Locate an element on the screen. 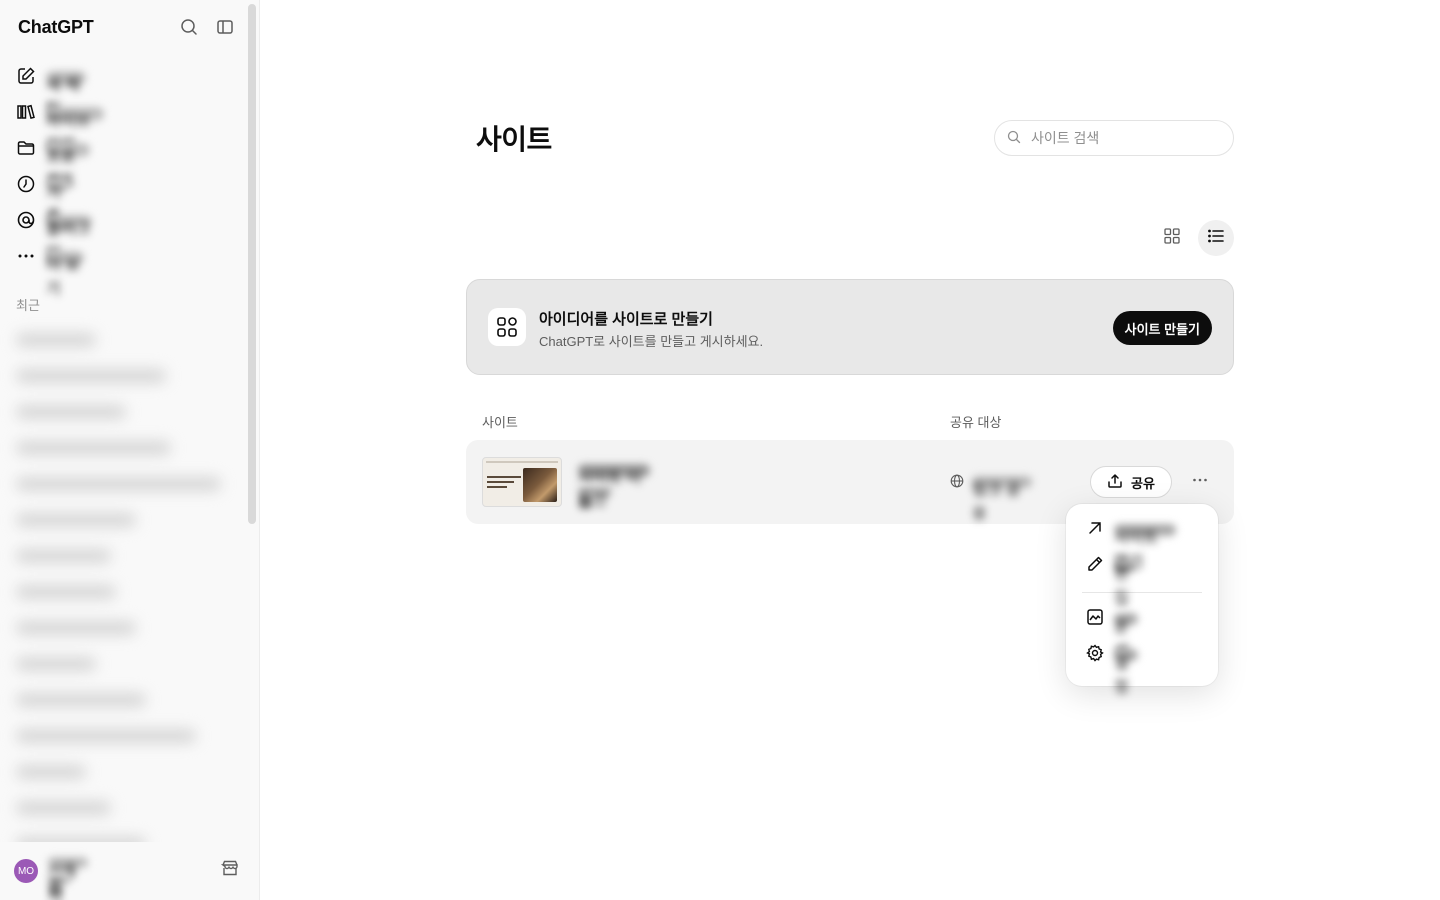 Image resolution: width=1440 pixels, height=900 pixels. column-header-site: 사이트 is located at coordinates (500, 422).